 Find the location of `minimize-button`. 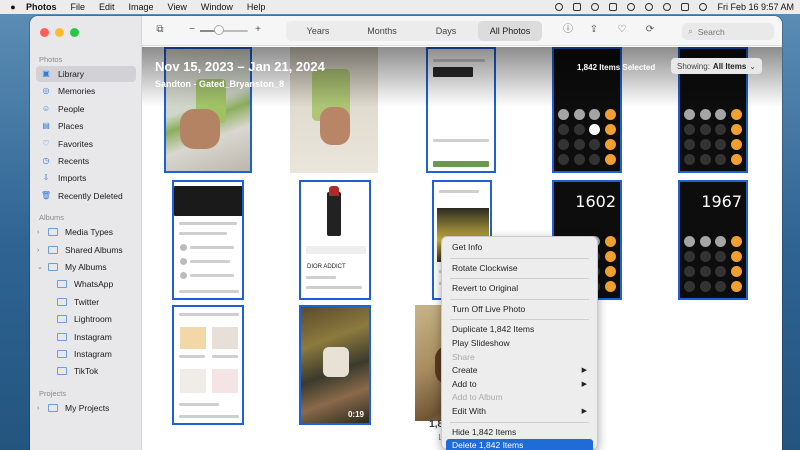

minimize-button is located at coordinates (59, 32).